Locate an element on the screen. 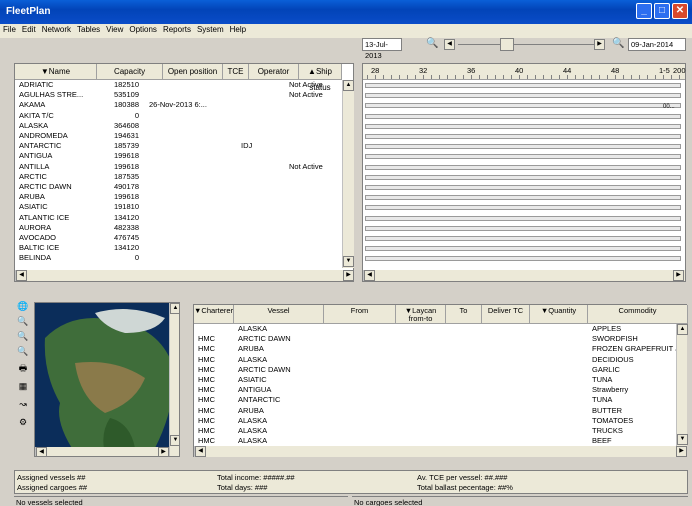 Image resolution: width=692 pixels, height=506 pixels. table-row: ANDROMEDA 194631 is located at coordinates (180, 136).